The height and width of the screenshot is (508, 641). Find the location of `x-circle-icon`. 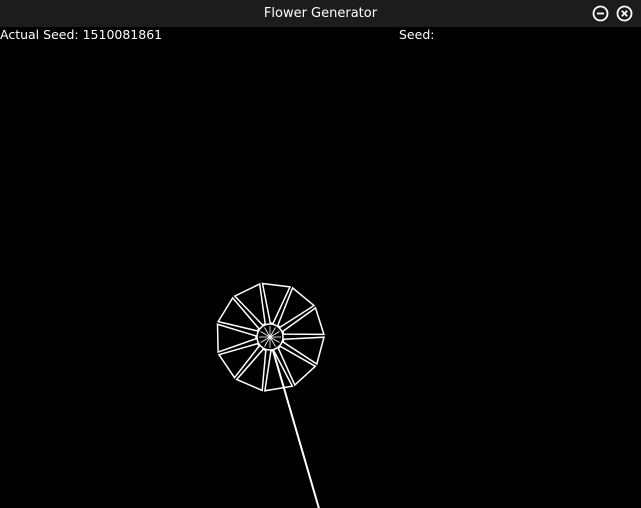

x-circle-icon is located at coordinates (624, 13).